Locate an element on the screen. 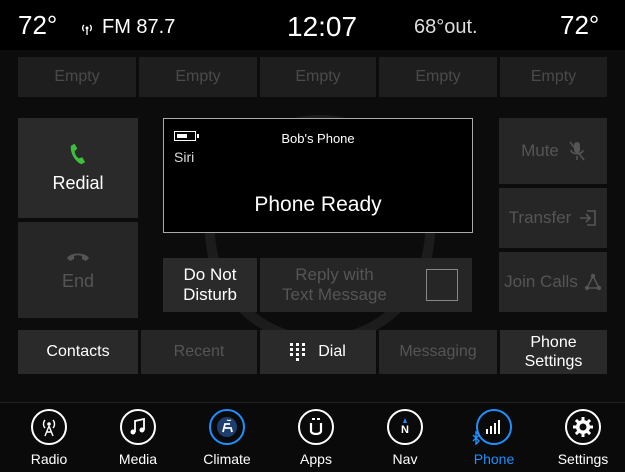 This screenshot has height=472, width=625. phone-status-text: Phone Ready is located at coordinates (318, 204).